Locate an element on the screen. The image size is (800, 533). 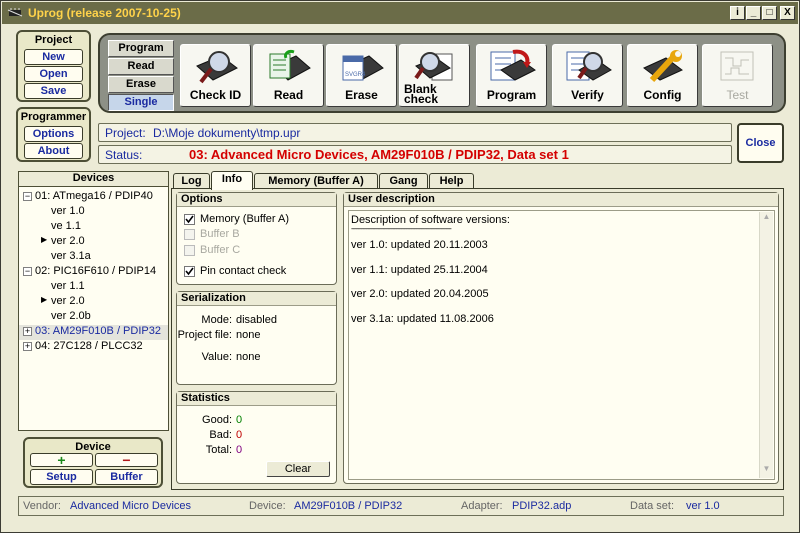
check-id-button: Check ID is located at coordinates (215, 75).